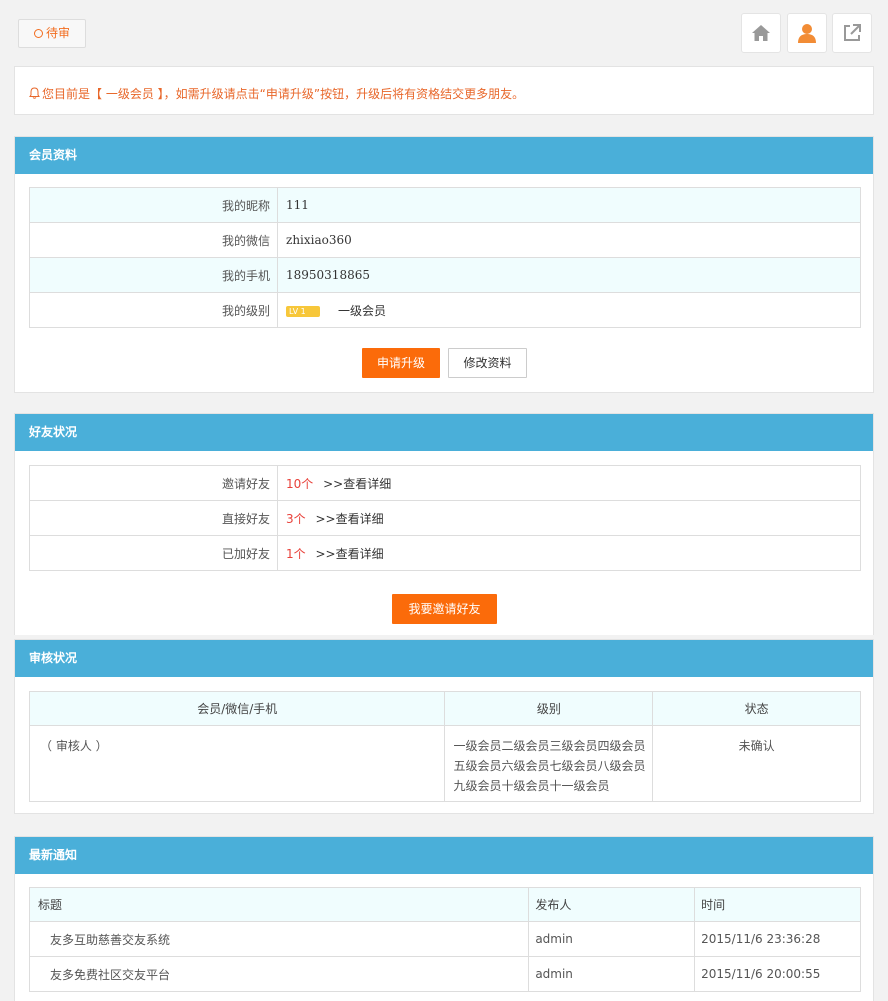 This screenshot has width=888, height=1001. I want to click on news-time-cell: 2015/11/6 20:00:55, so click(777, 974).